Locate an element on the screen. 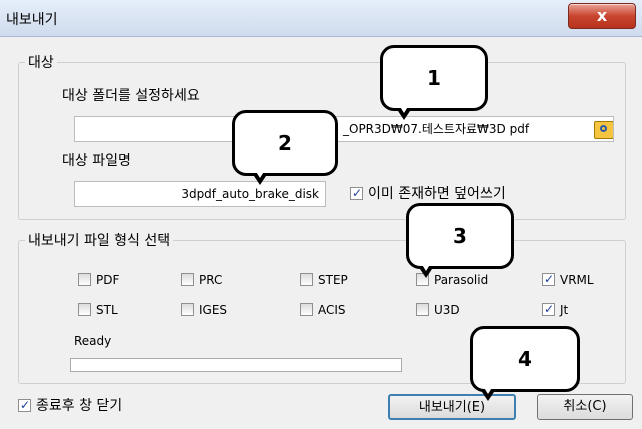 The image size is (642, 429). callout-4: 4 is located at coordinates (525, 359).